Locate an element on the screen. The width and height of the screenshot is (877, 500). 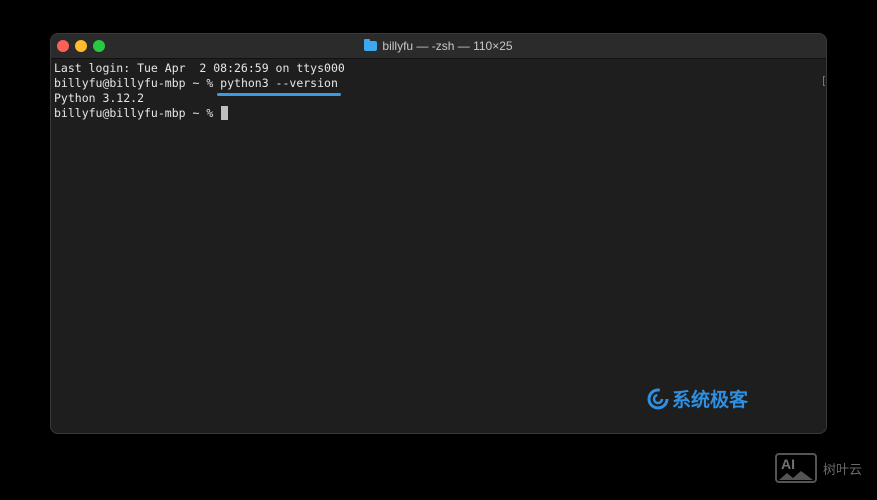
title-bar: billyfu — -zsh — 110×25 is located at coordinates (438, 46).